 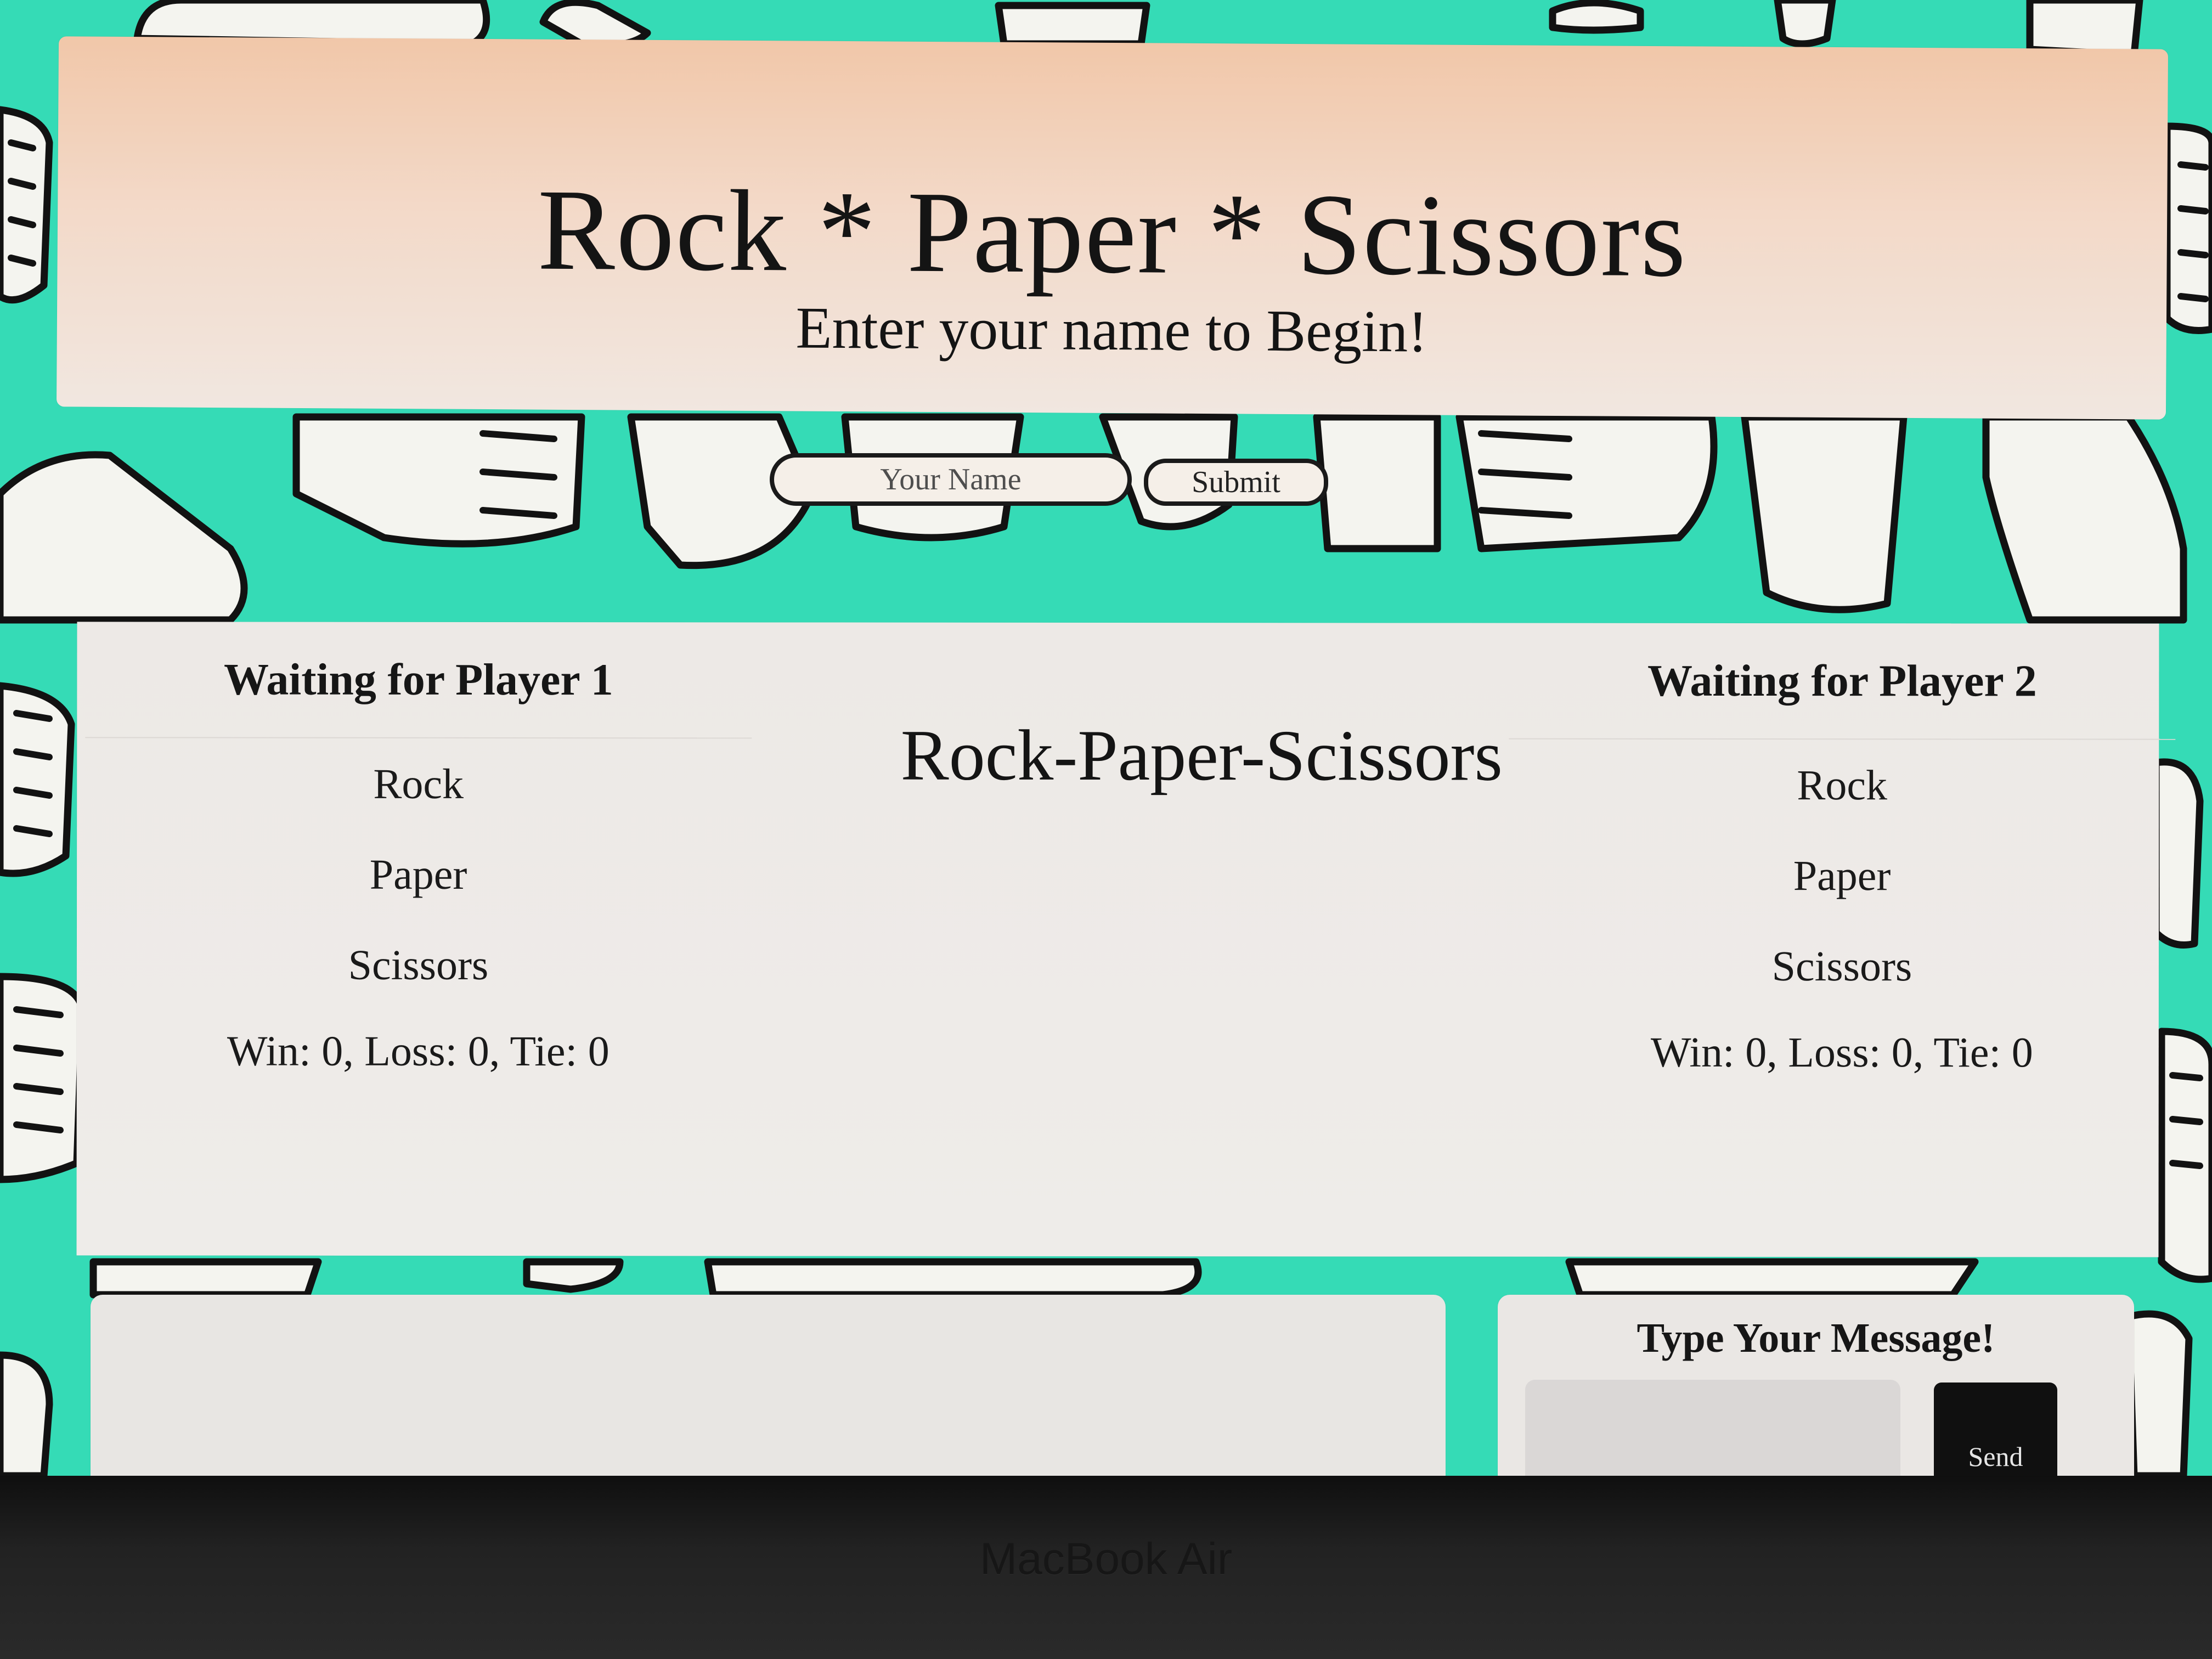 What do you see at coordinates (1995, 1430) in the screenshot?
I see `send-button: Send` at bounding box center [1995, 1430].